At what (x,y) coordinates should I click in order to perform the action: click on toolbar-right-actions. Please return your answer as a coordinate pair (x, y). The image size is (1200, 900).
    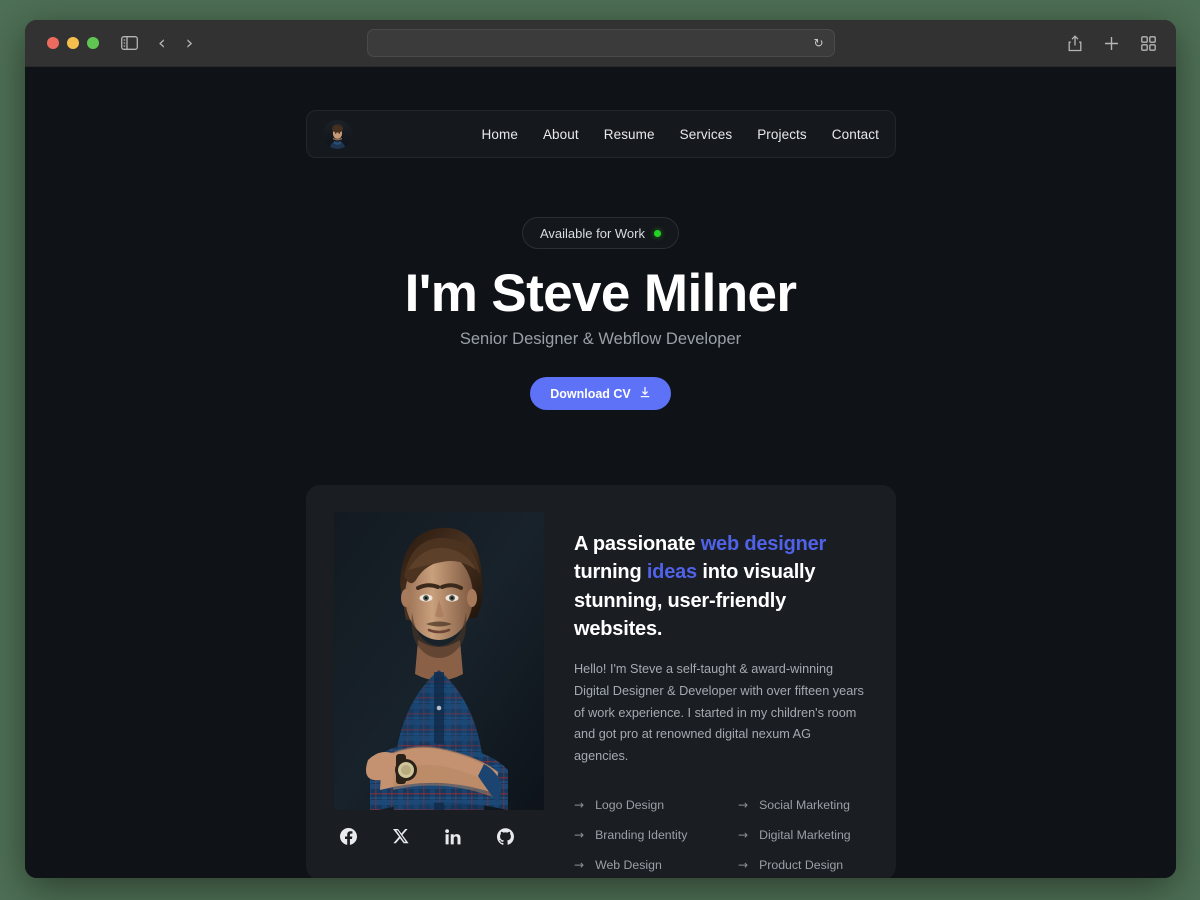
    Looking at the image, I should click on (1112, 43).